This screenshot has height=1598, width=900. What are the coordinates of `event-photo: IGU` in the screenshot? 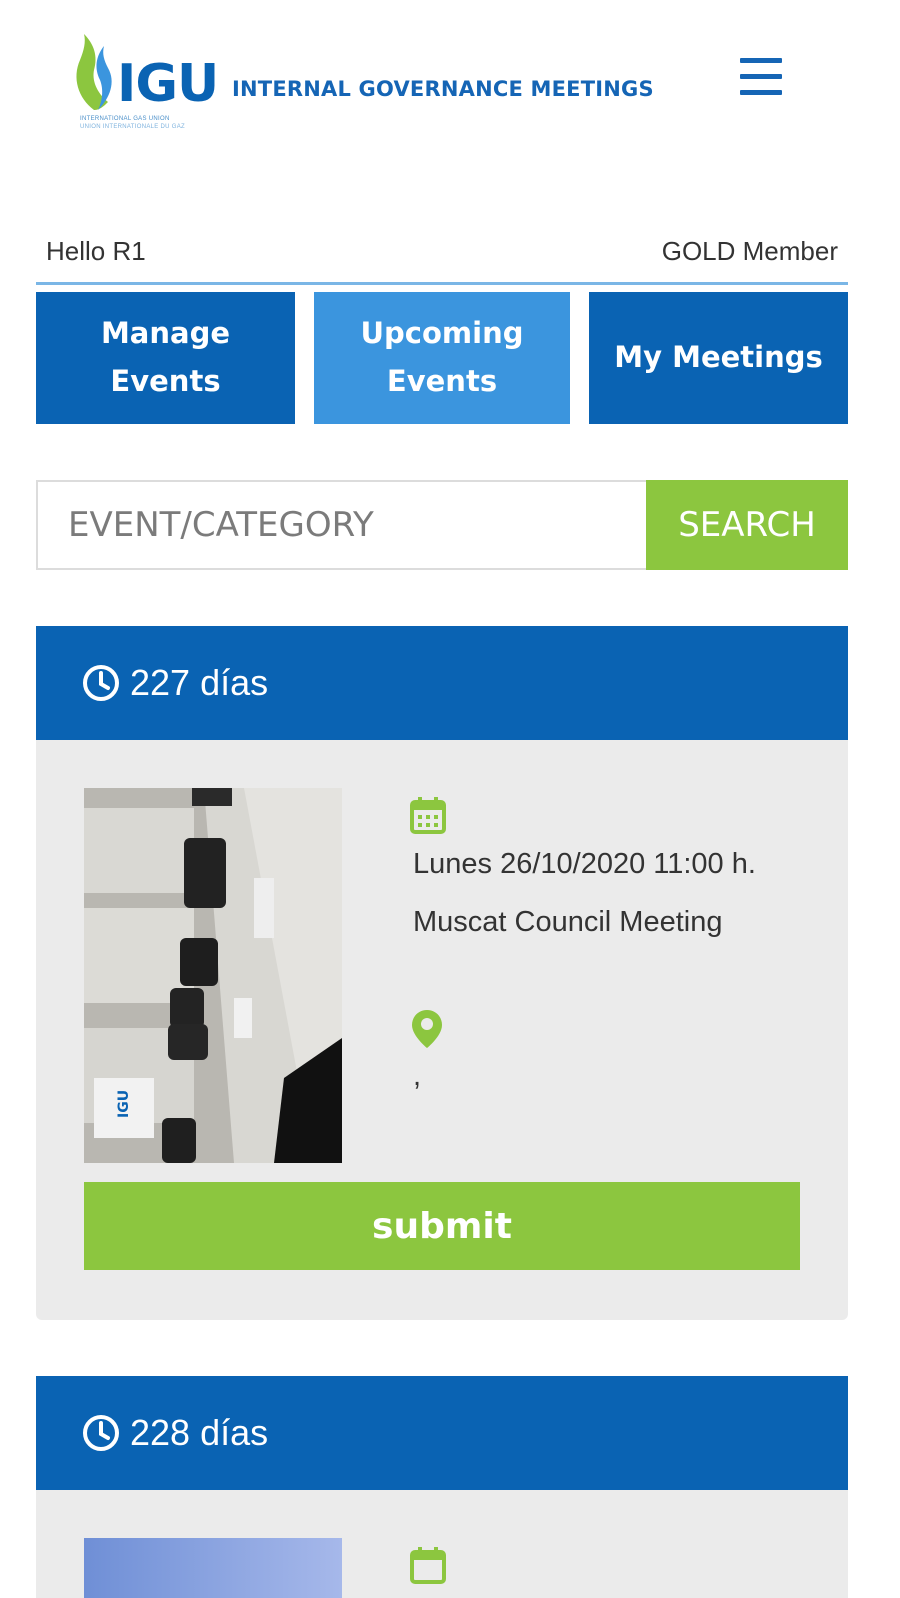 It's located at (213, 975).